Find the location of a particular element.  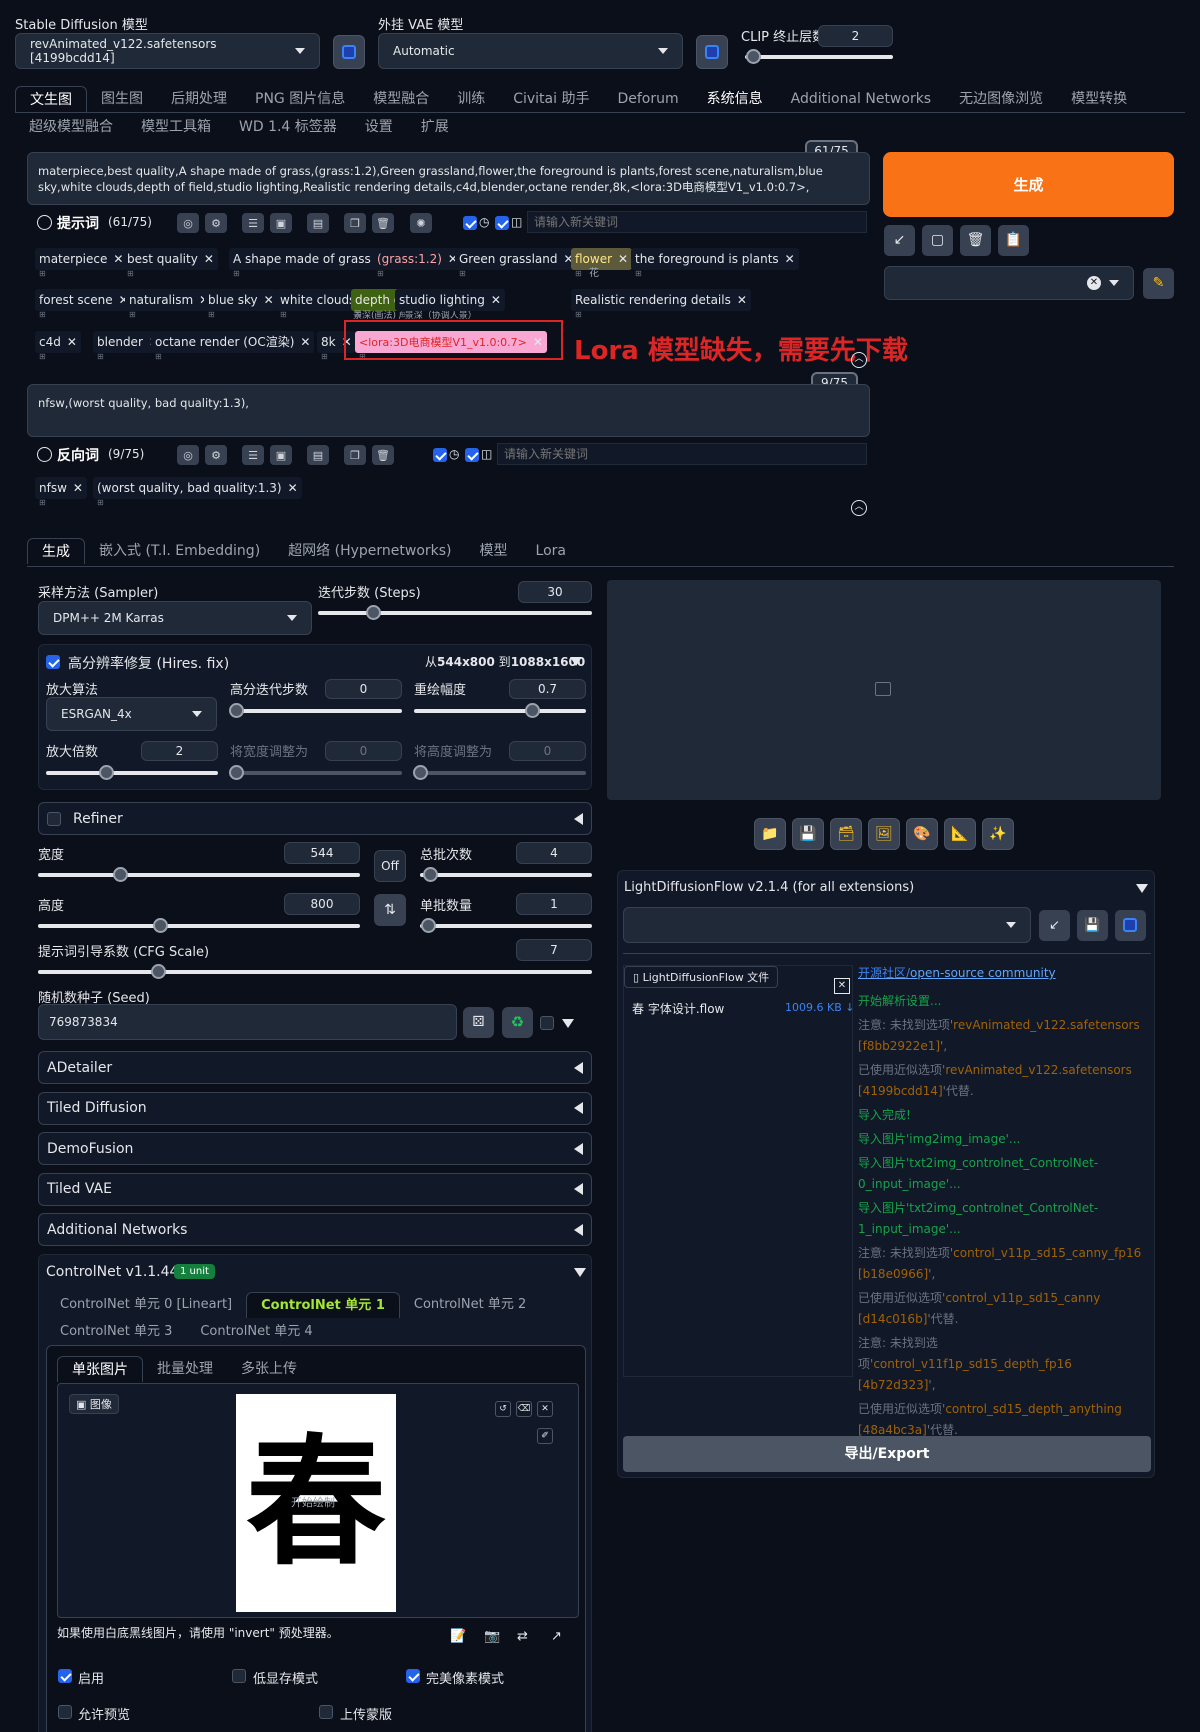

prompt-token: (grass:1.2) ✕ ⊞ is located at coordinates (417, 263).